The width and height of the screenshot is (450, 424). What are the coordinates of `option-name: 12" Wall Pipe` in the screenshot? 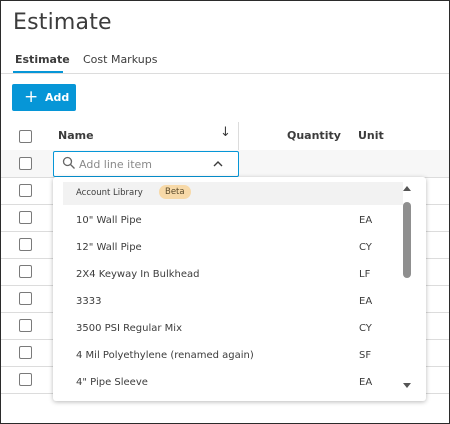 It's located at (109, 247).